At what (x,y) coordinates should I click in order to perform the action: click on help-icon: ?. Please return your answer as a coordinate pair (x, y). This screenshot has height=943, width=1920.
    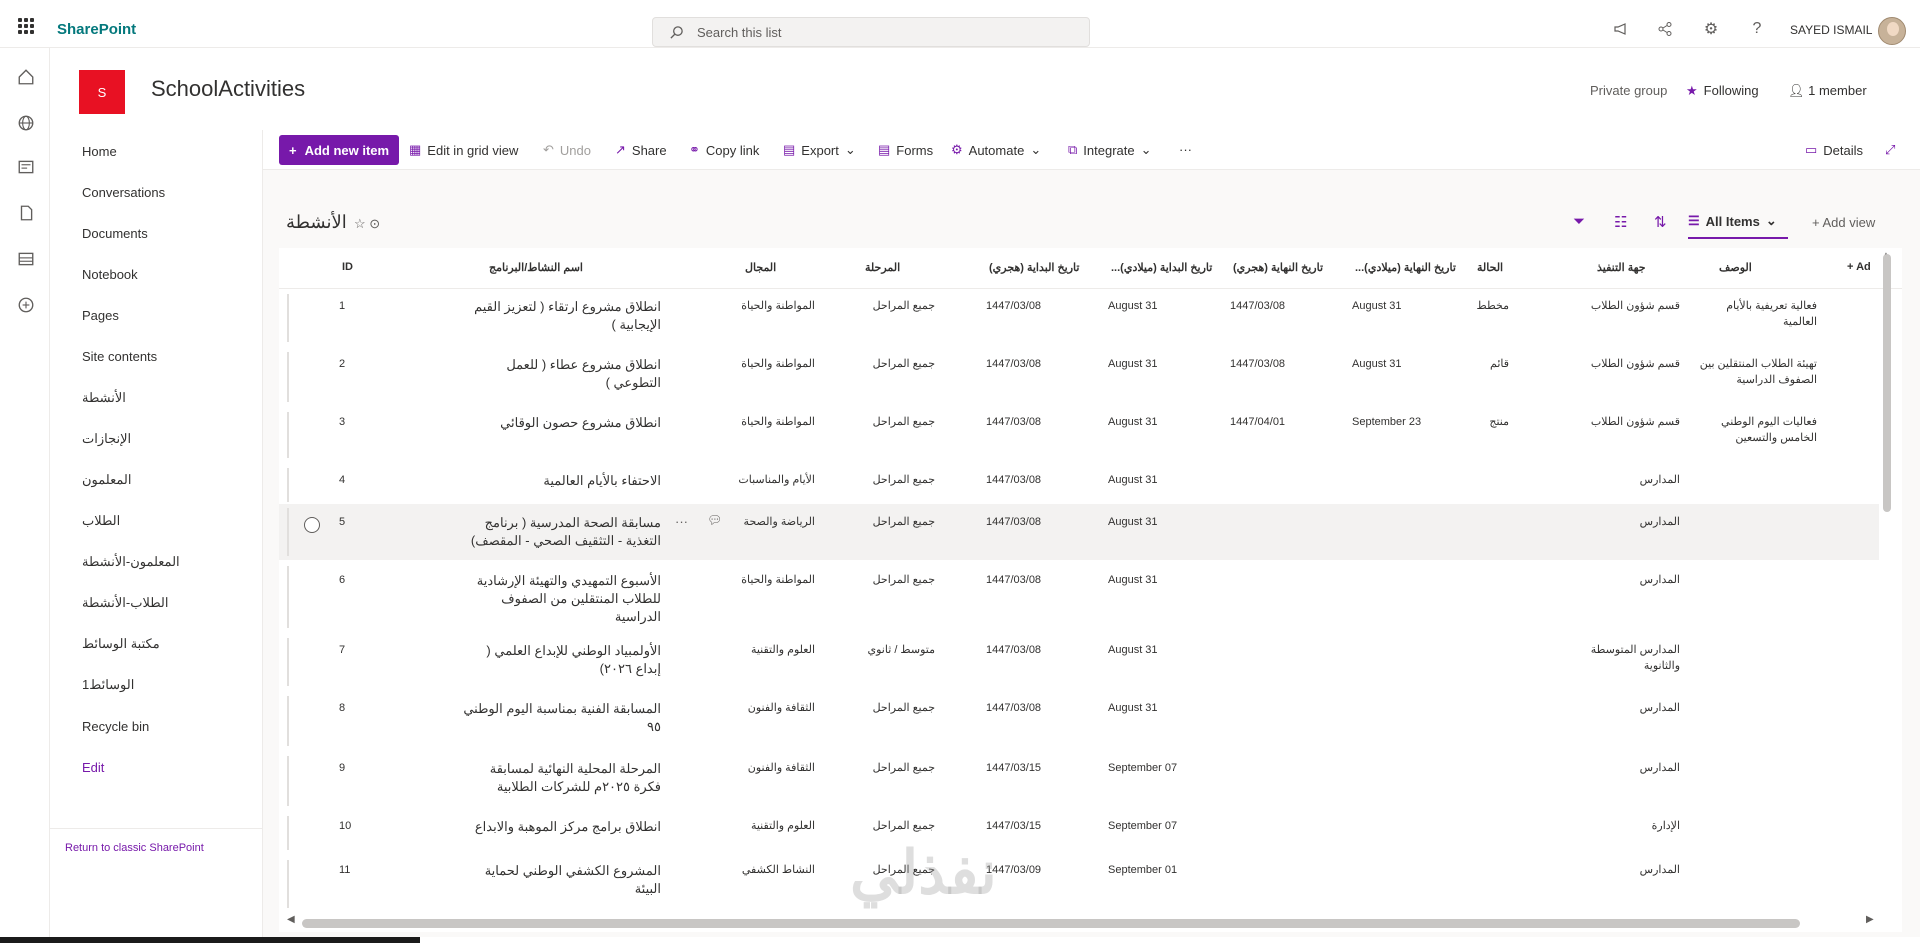
    Looking at the image, I should click on (1757, 29).